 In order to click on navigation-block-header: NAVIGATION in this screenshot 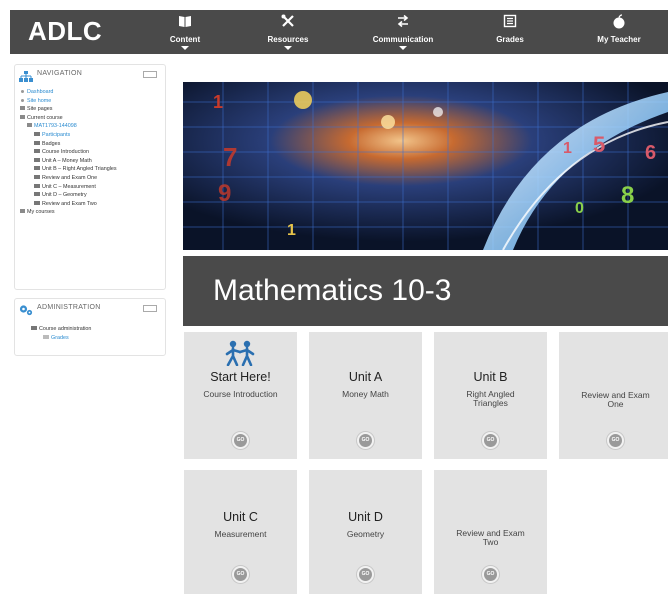, I will do `click(90, 75)`.